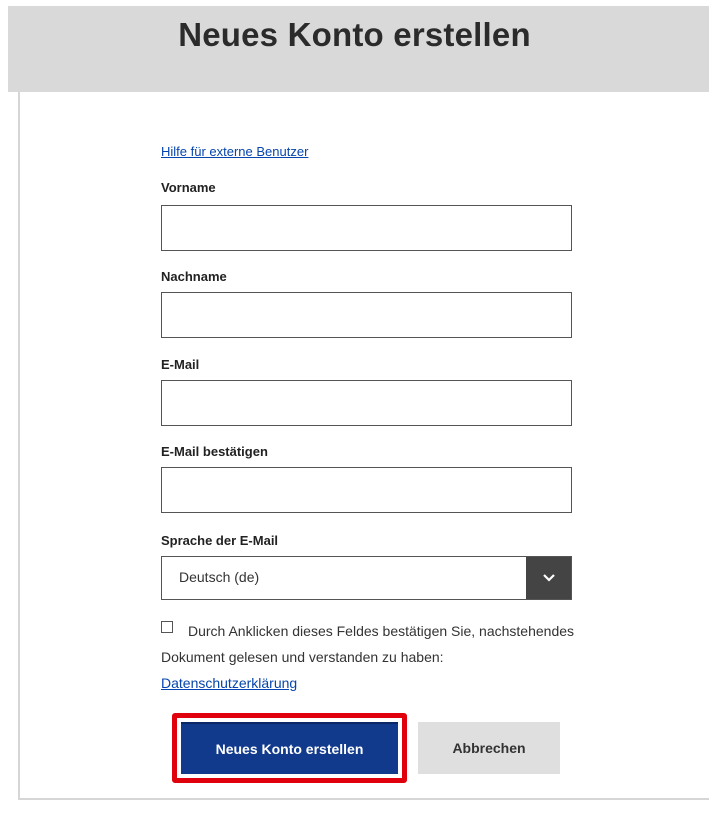  What do you see at coordinates (219, 577) in the screenshot?
I see `email-language-value: Deutsch (de)` at bounding box center [219, 577].